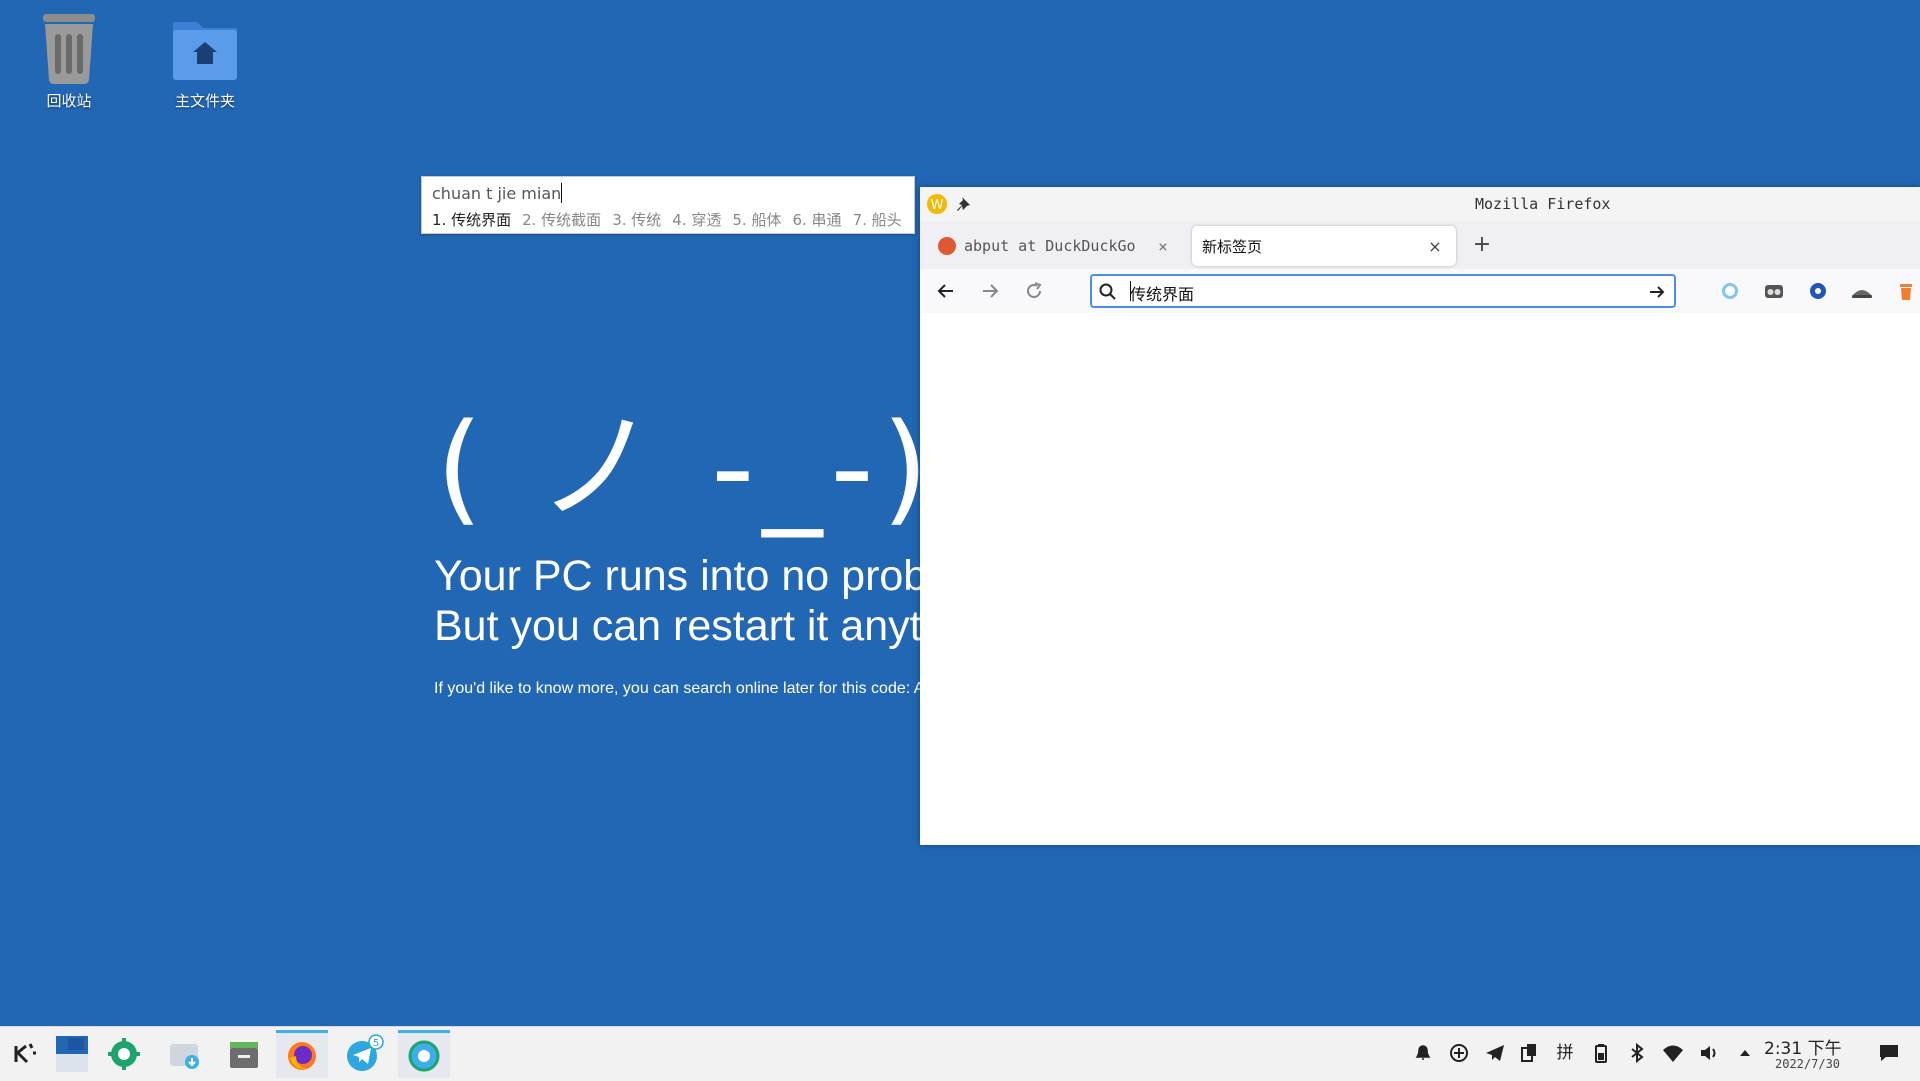  What do you see at coordinates (376, 1043) in the screenshot?
I see `telegram-badge: 5` at bounding box center [376, 1043].